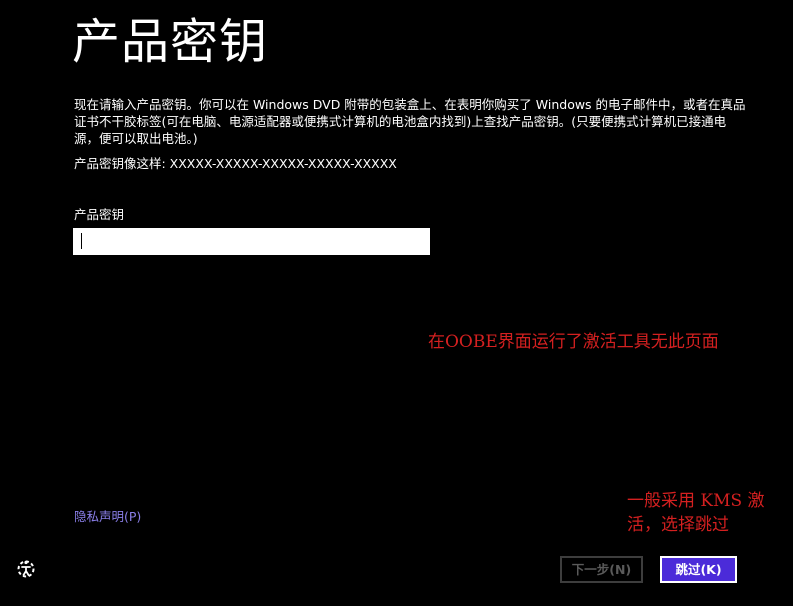  I want to click on annotation-kms-skip: 一般采用 KMS 激活，选择跳过, so click(696, 513).